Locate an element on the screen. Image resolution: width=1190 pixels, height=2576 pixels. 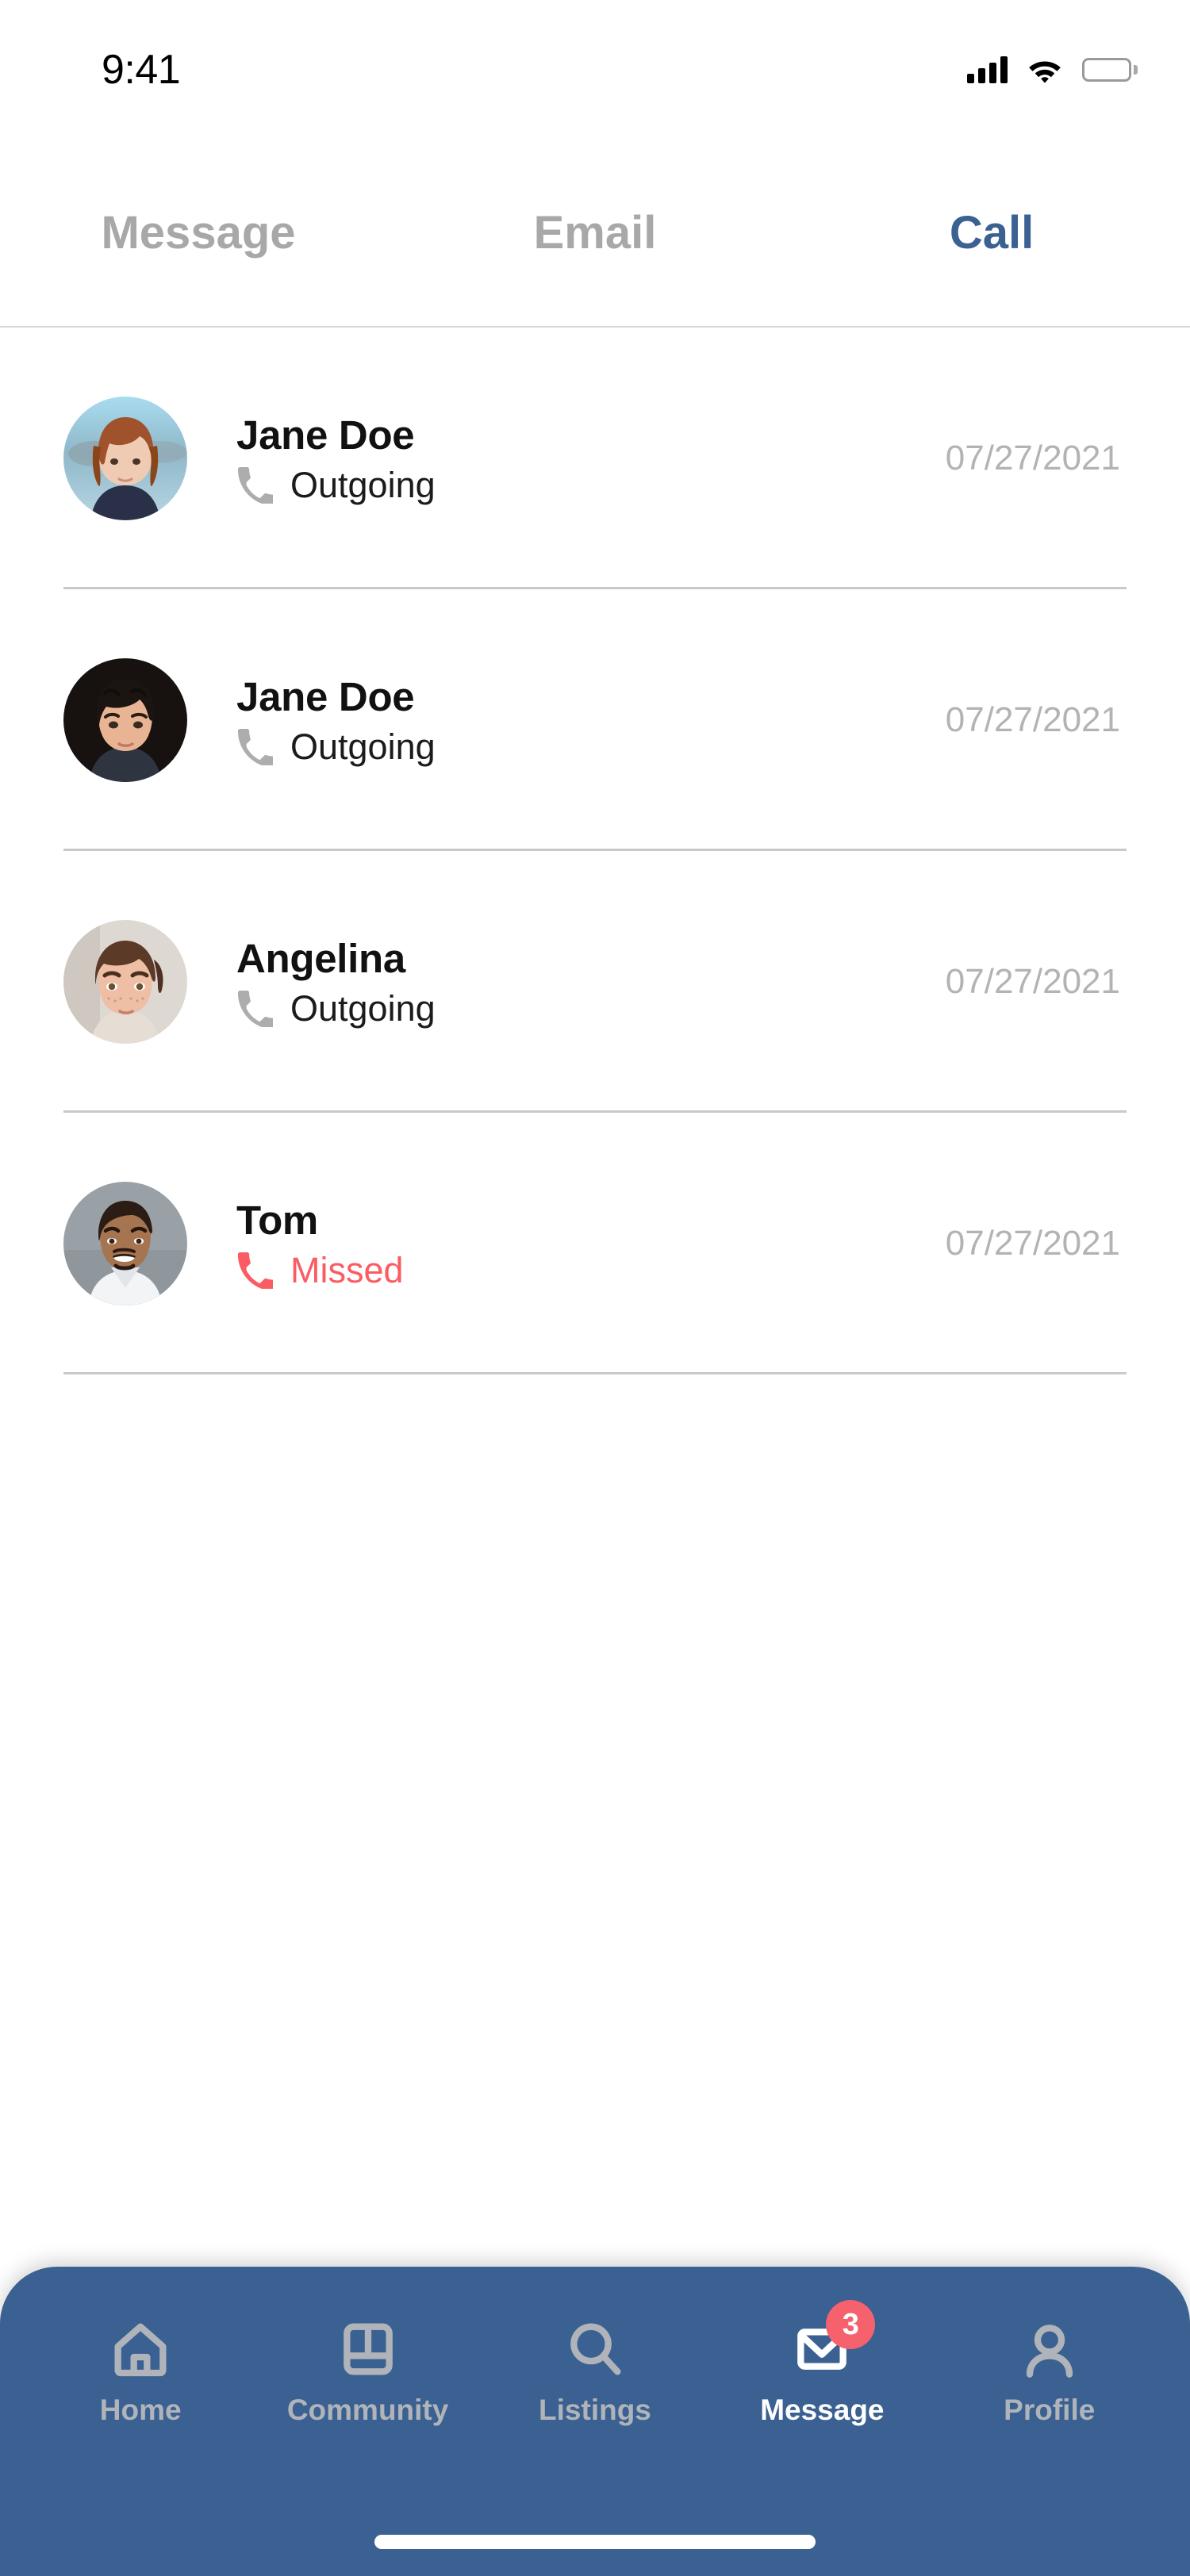
call-status: Missed is located at coordinates (591, 1271).